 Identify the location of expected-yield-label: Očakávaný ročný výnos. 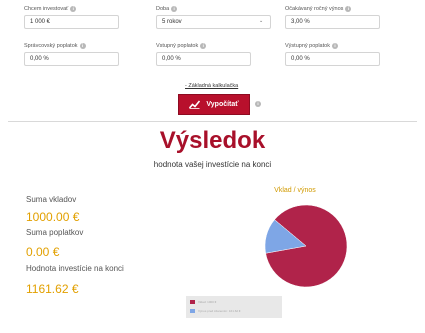
(314, 8).